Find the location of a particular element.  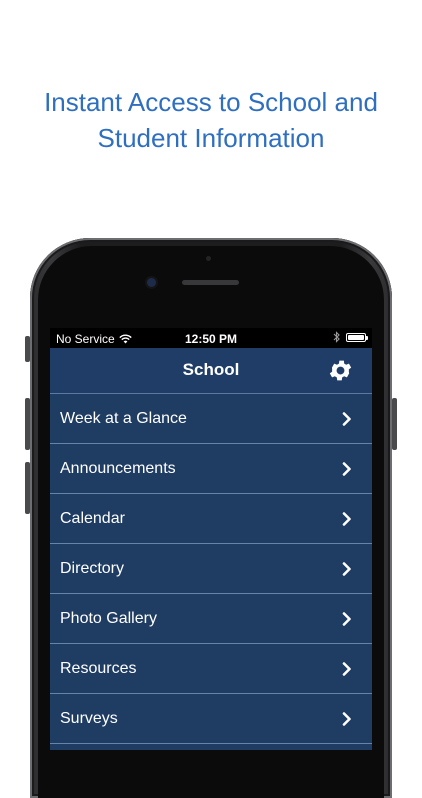

gear-icon is located at coordinates (340, 370).